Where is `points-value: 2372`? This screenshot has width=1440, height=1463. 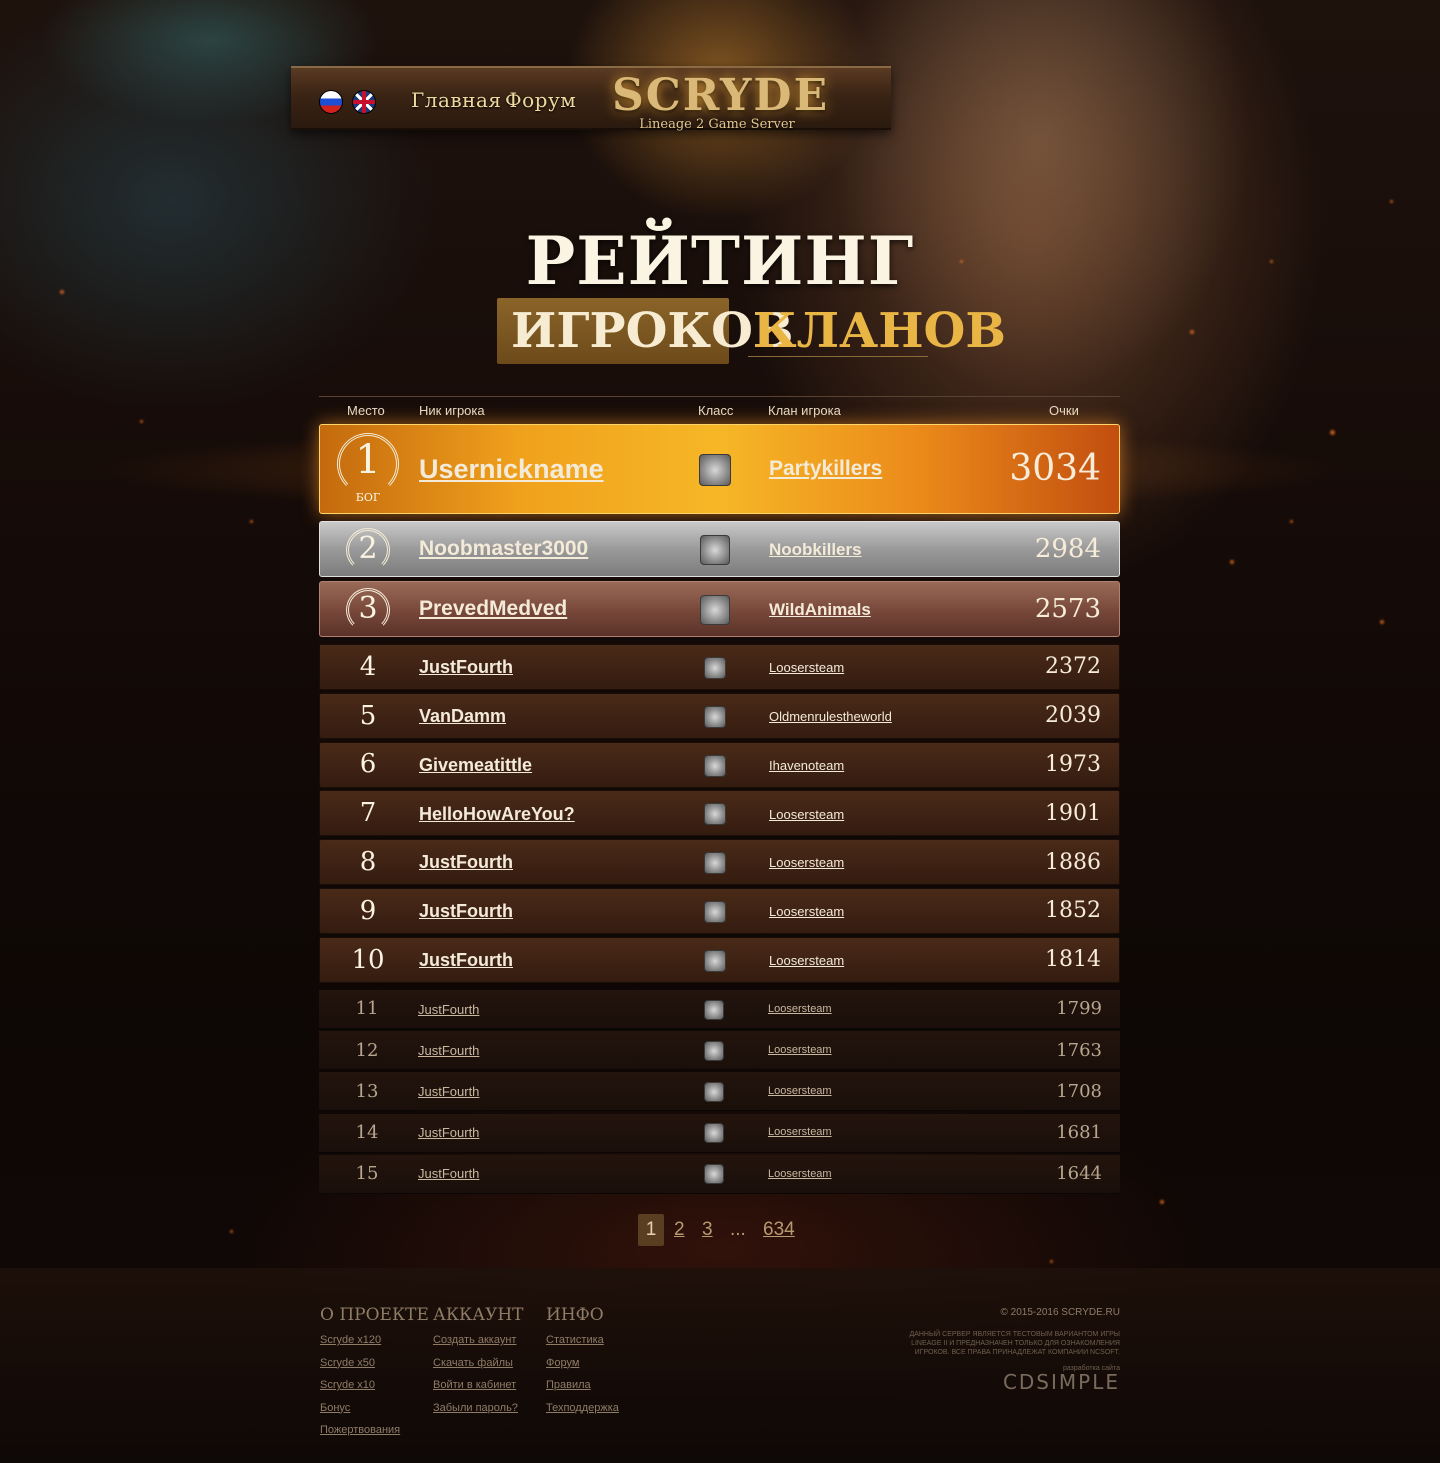 points-value: 2372 is located at coordinates (1073, 667).